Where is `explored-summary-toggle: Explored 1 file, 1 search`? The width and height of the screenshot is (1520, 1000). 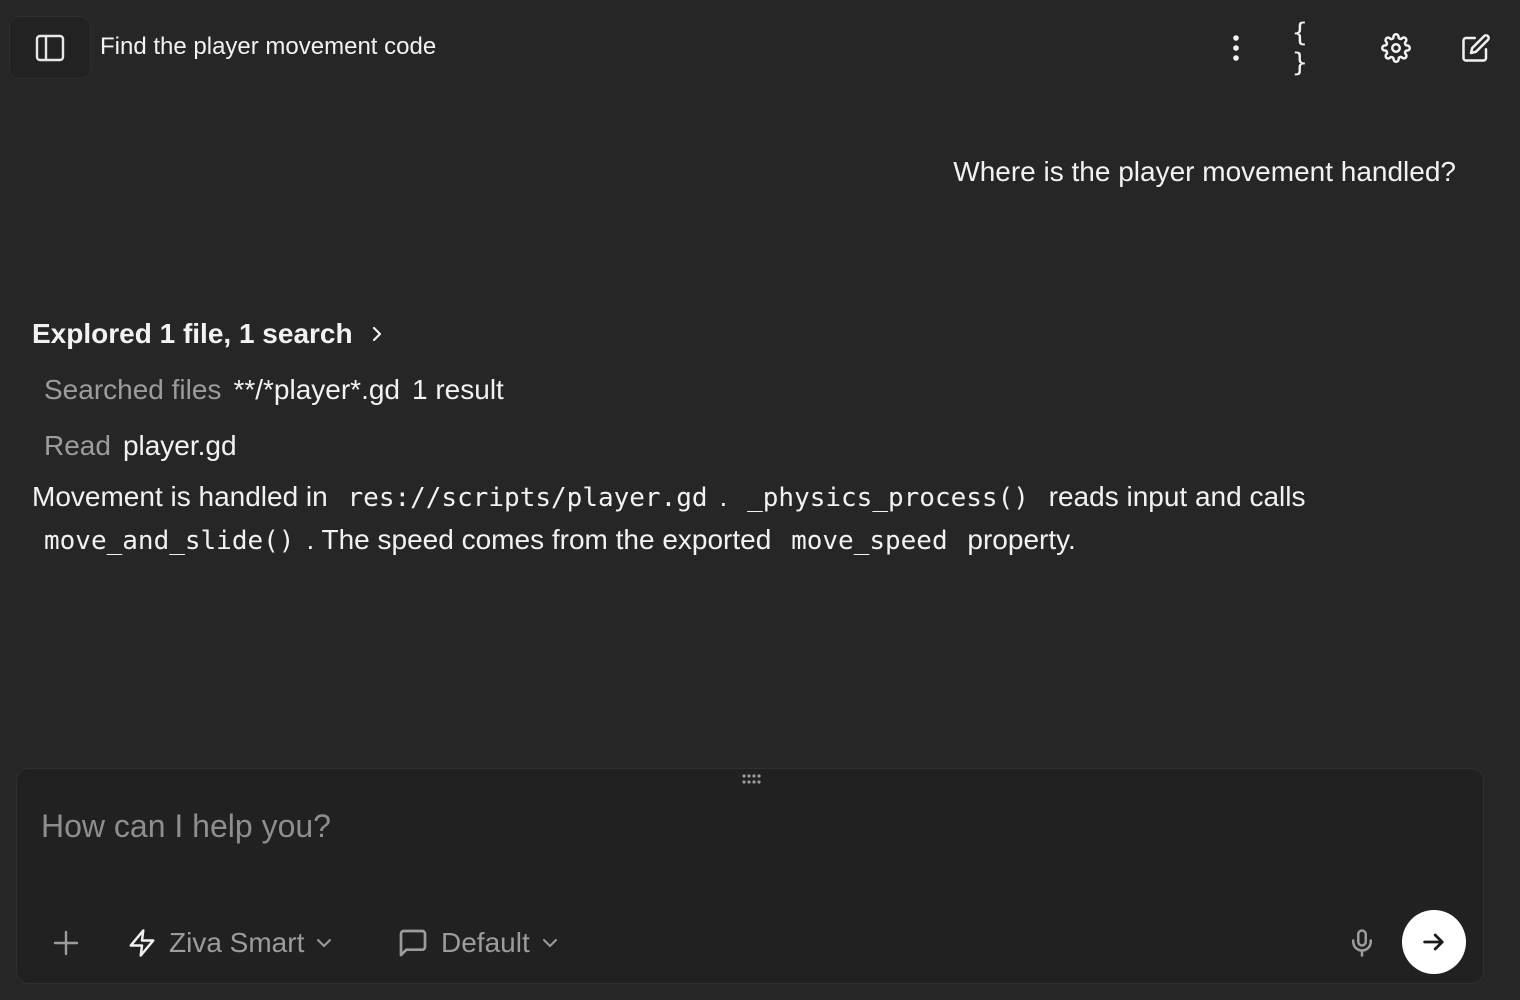
explored-summary-toggle: Explored 1 file, 1 search is located at coordinates (207, 334).